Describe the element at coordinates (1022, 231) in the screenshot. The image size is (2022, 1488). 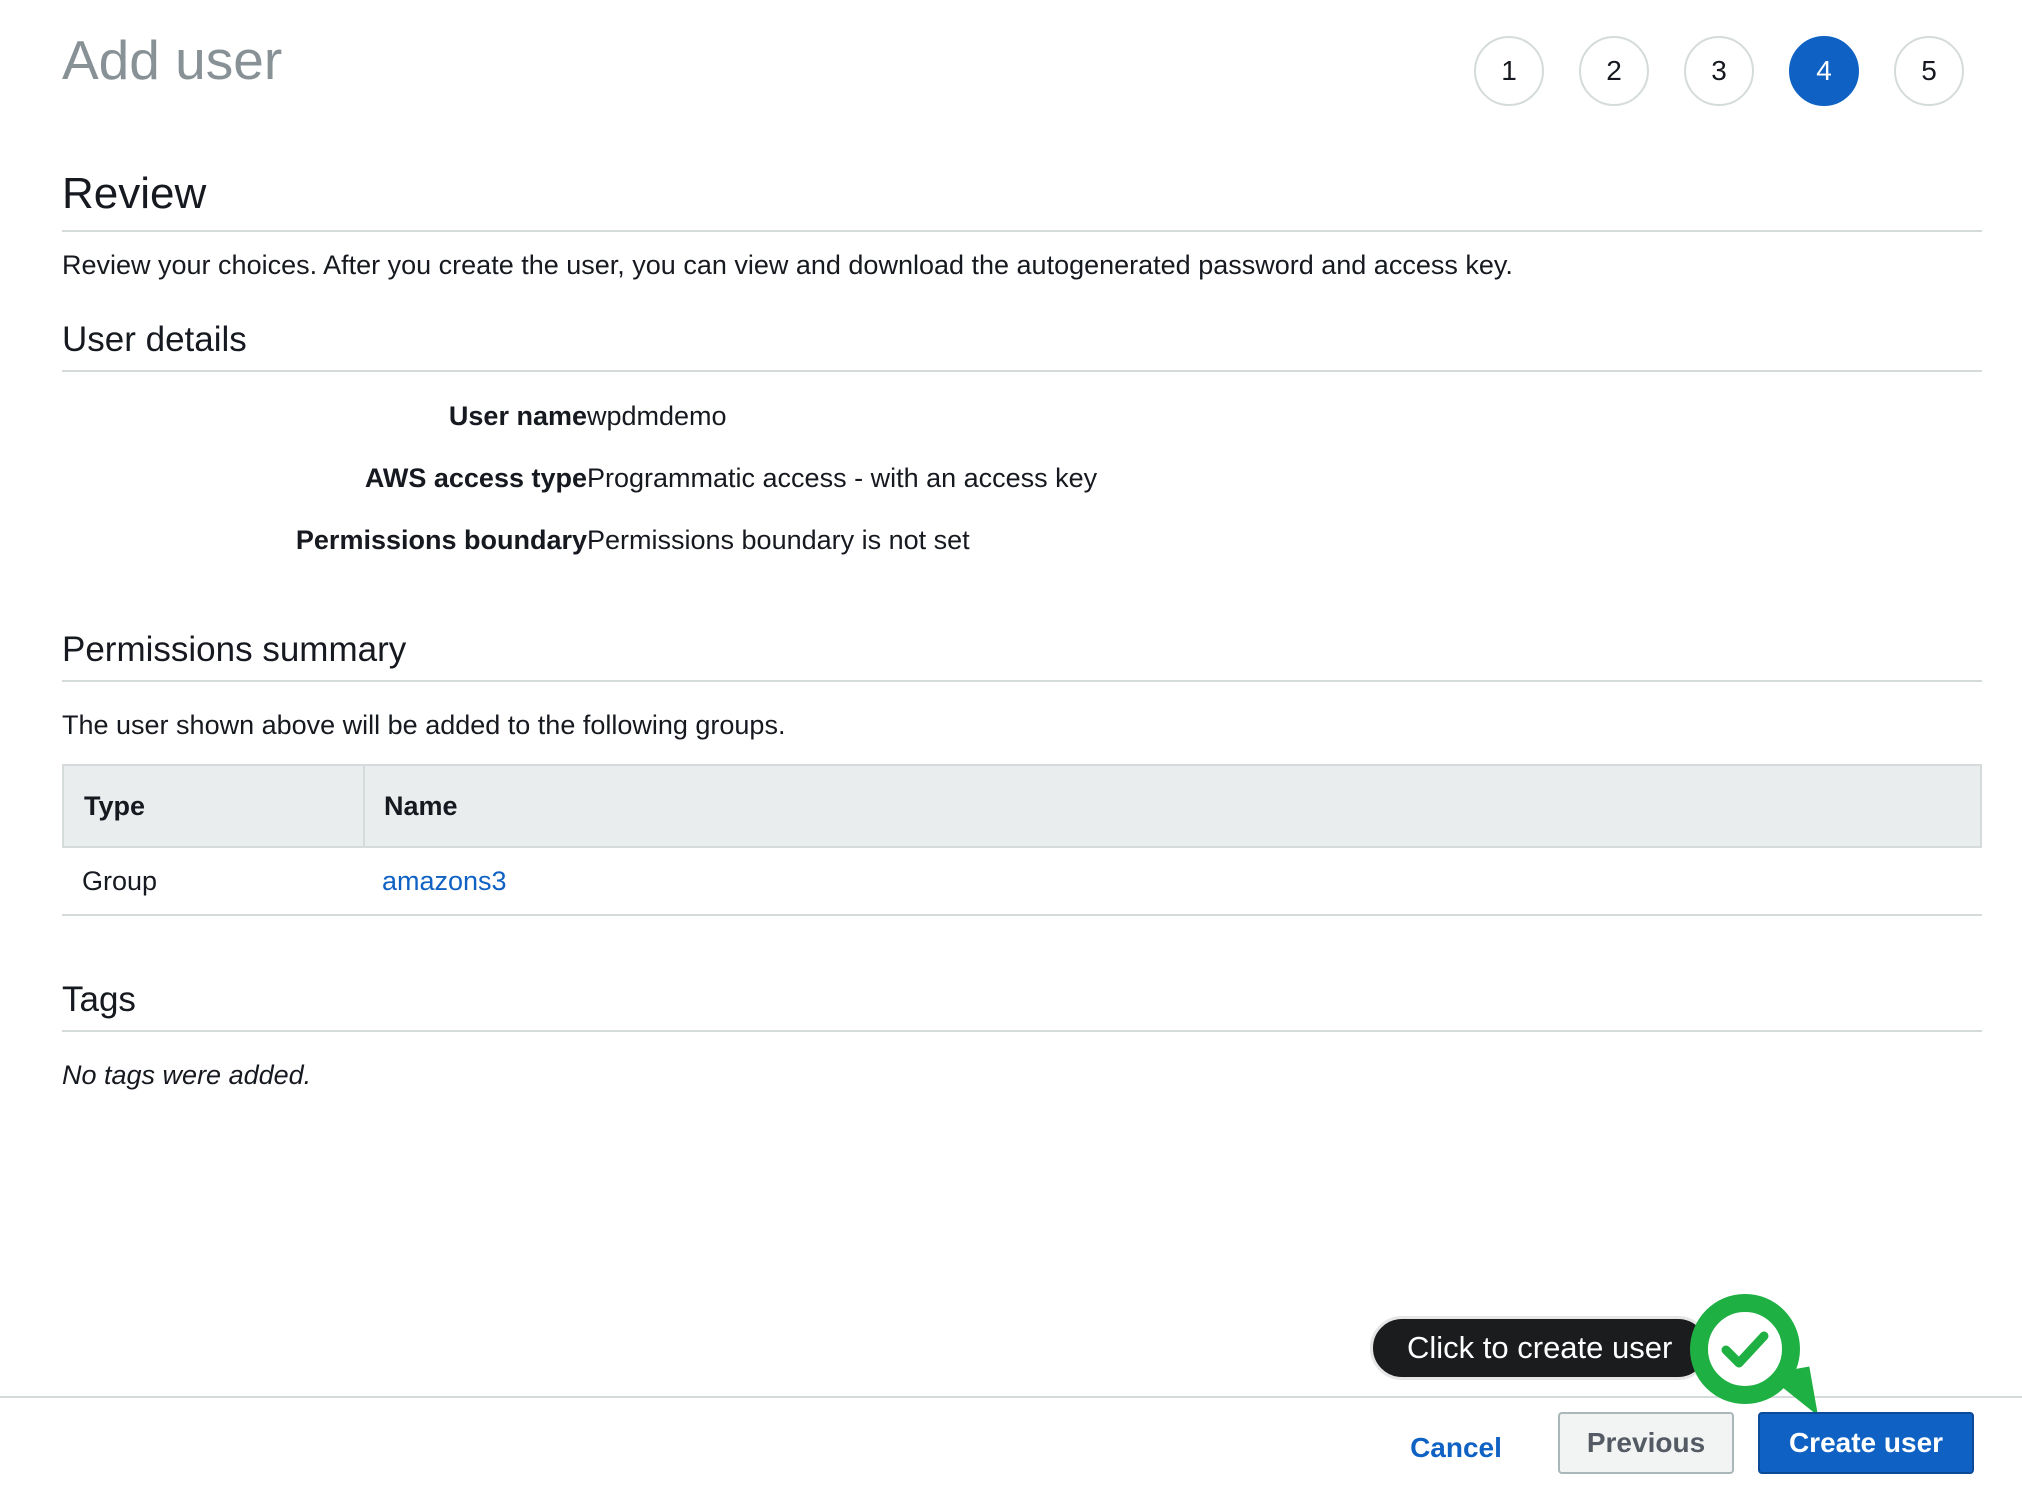
I see `review-divider` at that location.